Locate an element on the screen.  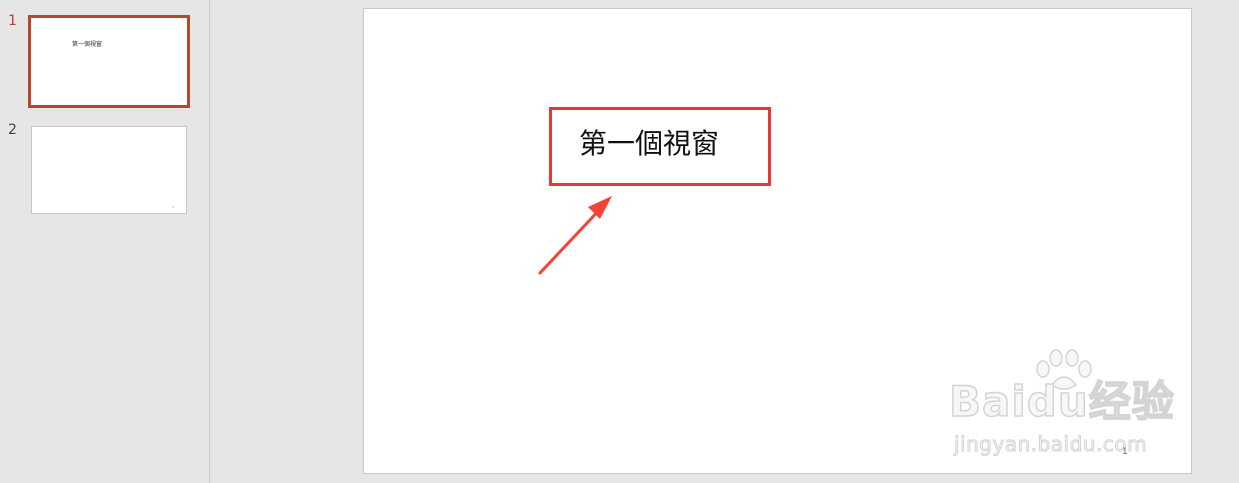
slide-page-number: 1 is located at coordinates (1125, 452).